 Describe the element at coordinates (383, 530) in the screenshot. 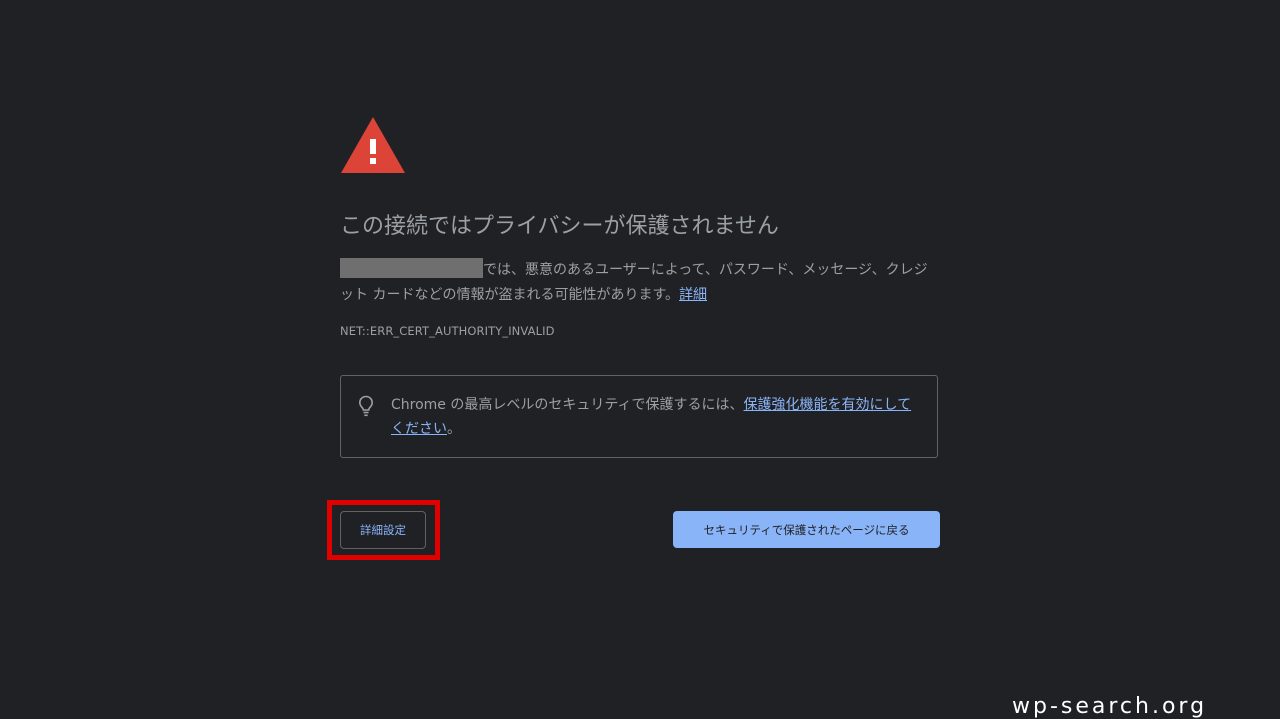

I see `advanced-settings-button: 詳細設定` at that location.